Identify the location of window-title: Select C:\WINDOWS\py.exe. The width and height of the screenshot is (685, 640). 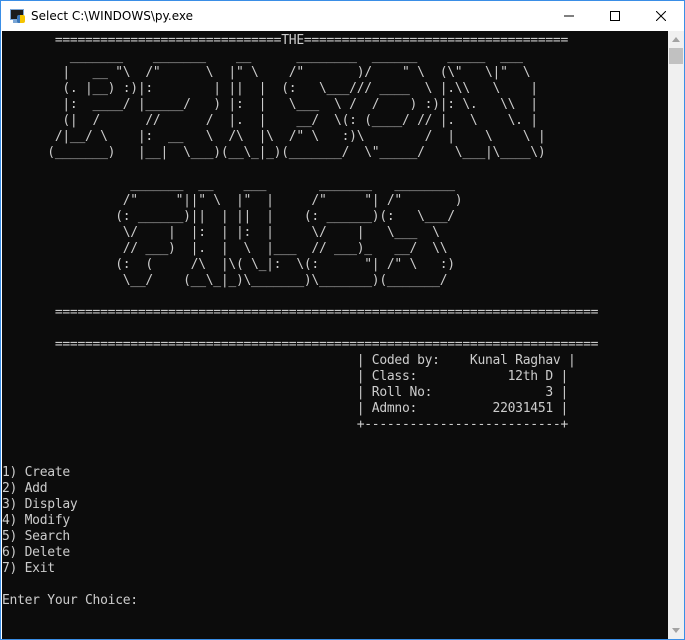
(112, 16).